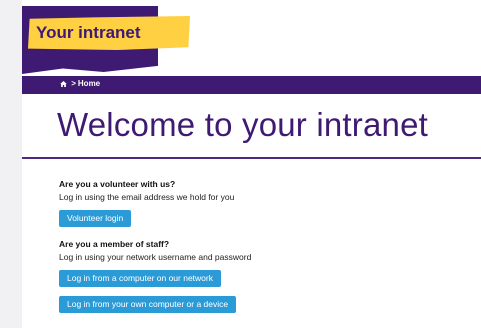 The height and width of the screenshot is (328, 481). I want to click on home-icon, so click(64, 83).